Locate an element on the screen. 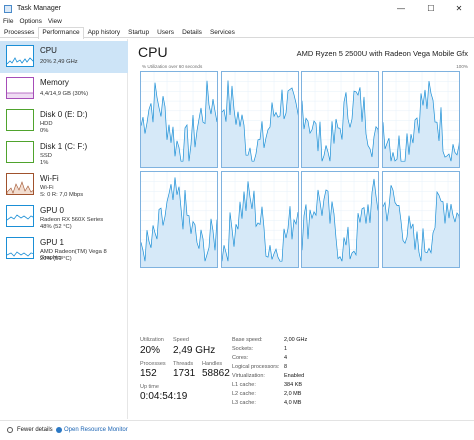 The image size is (474, 440). tab-processes: Processes is located at coordinates (19, 32).